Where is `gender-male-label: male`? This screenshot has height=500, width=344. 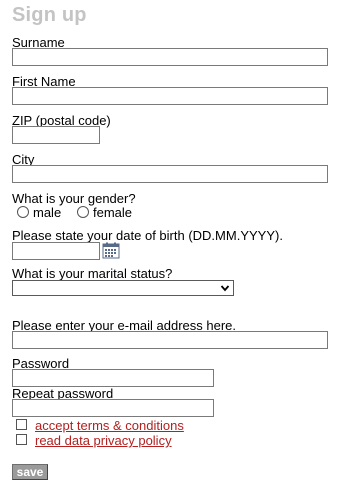
gender-male-label: male is located at coordinates (47, 213).